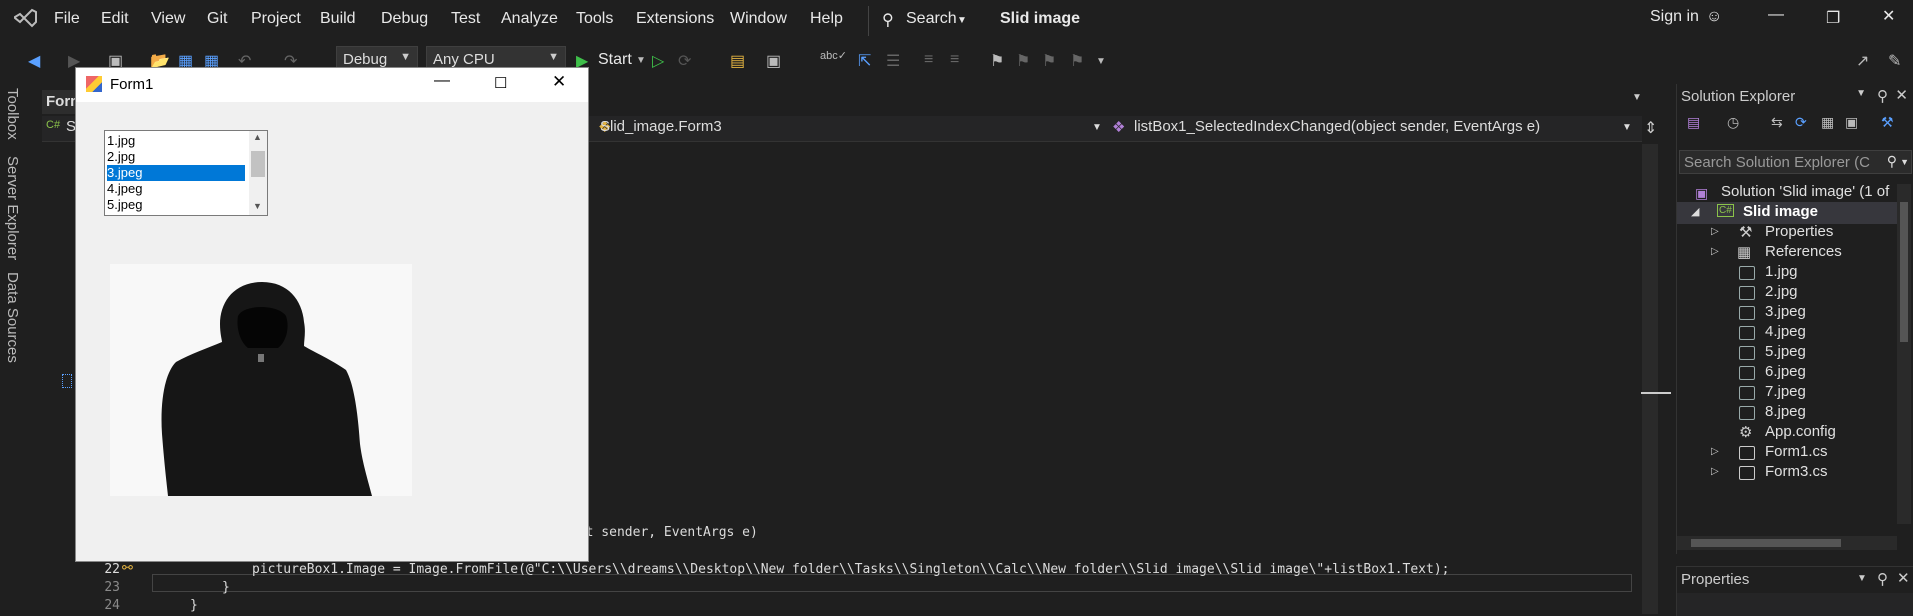  Describe the element at coordinates (1650, 128) in the screenshot. I see `split-editor-icon: ⇕` at that location.